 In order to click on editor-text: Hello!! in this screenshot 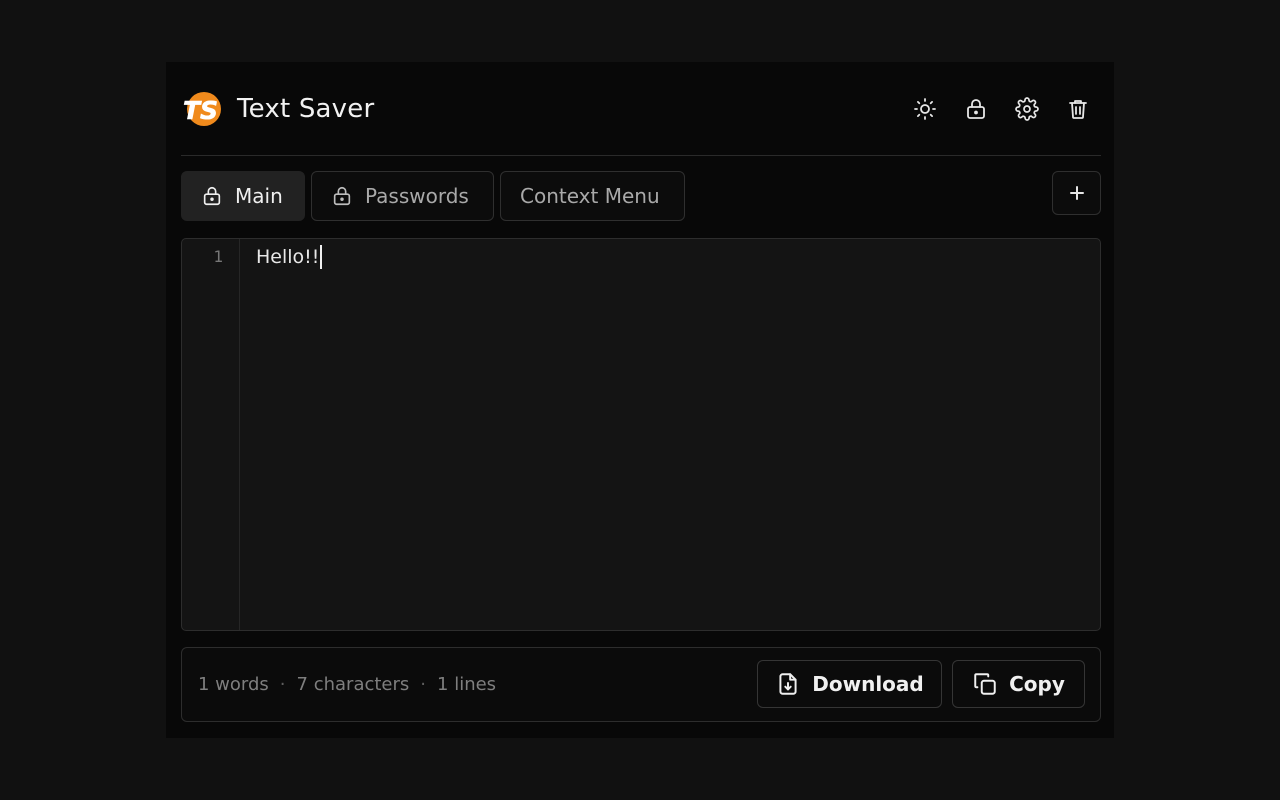, I will do `click(288, 257)`.